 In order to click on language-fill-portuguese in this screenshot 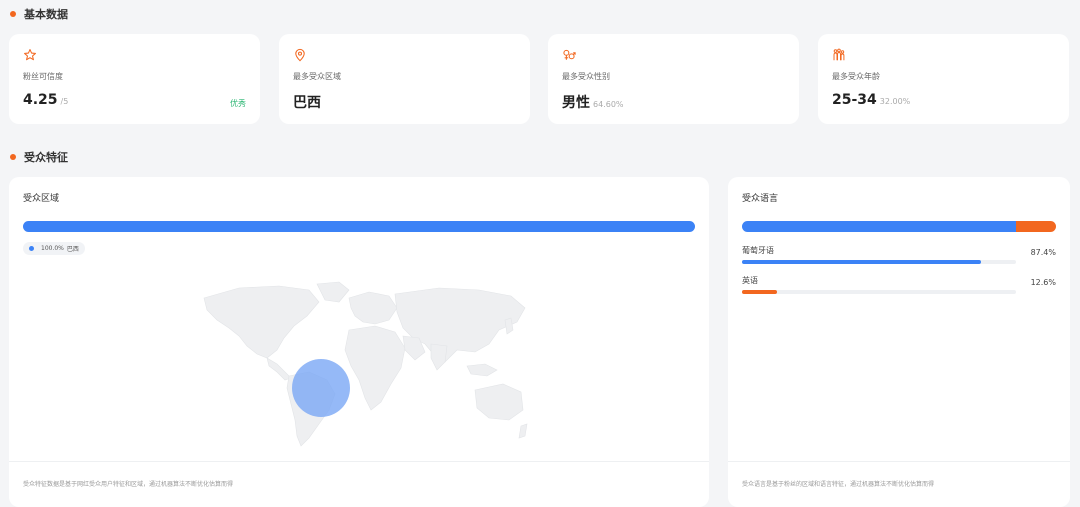, I will do `click(862, 262)`.